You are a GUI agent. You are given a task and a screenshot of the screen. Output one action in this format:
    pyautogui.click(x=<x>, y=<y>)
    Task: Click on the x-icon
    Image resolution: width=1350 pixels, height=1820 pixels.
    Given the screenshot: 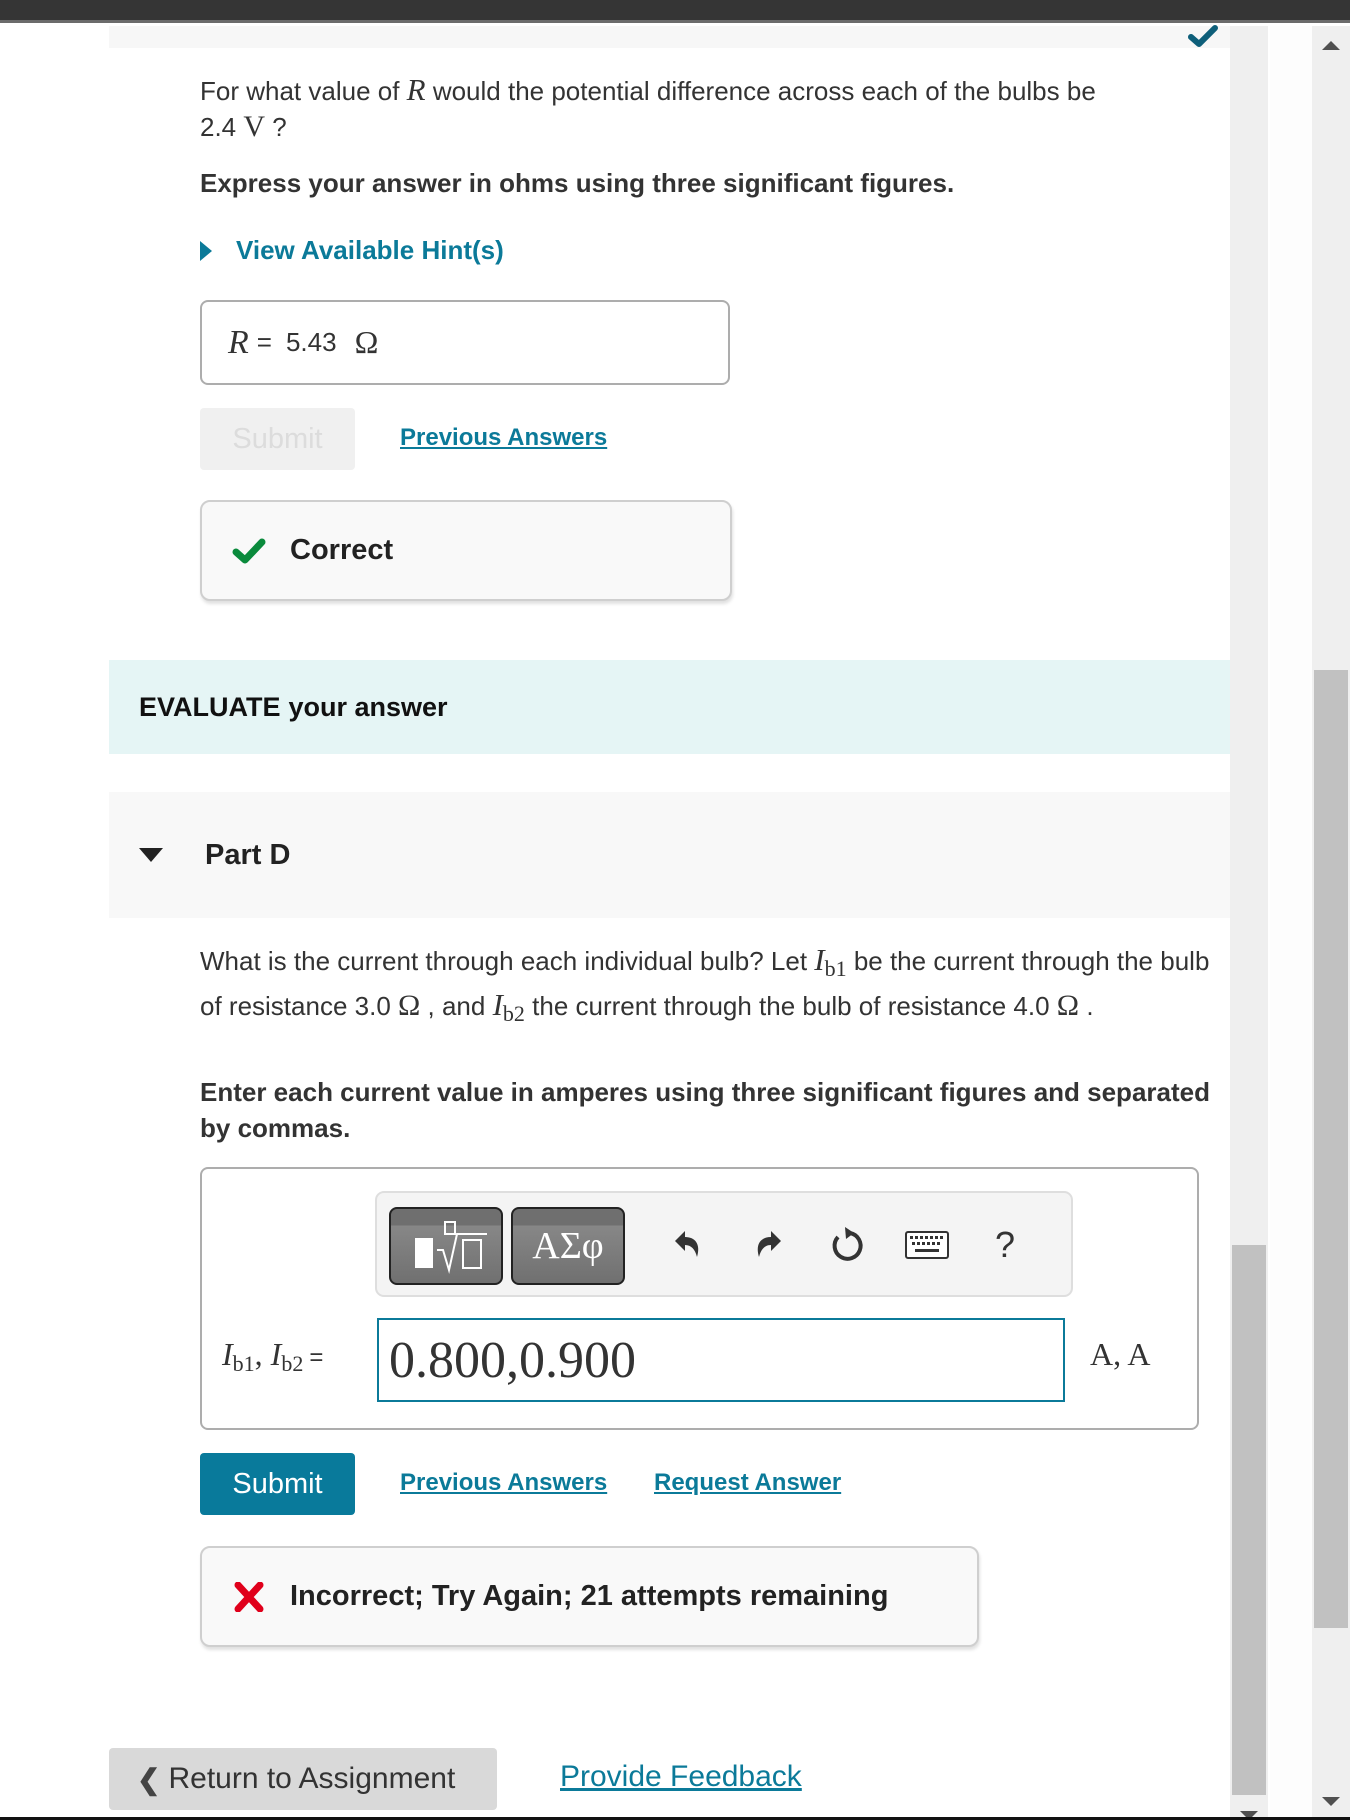 What is the action you would take?
    pyautogui.click(x=249, y=1596)
    